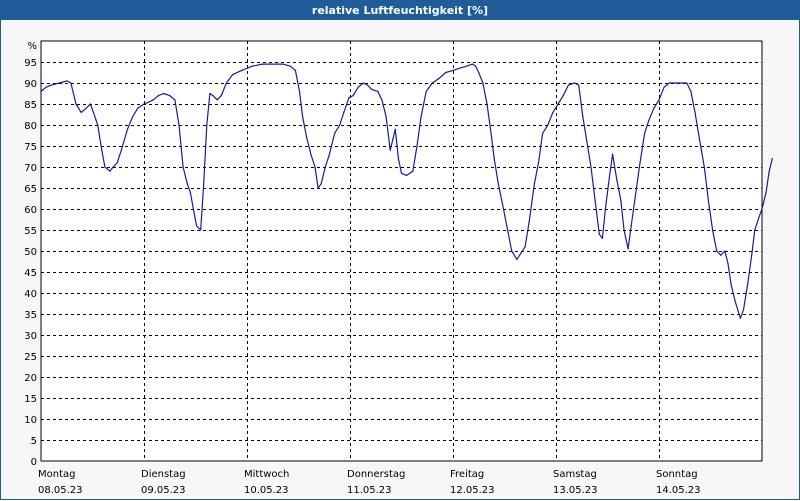 The width and height of the screenshot is (800, 501). What do you see at coordinates (30, 189) in the screenshot?
I see `y-tick-label: 65` at bounding box center [30, 189].